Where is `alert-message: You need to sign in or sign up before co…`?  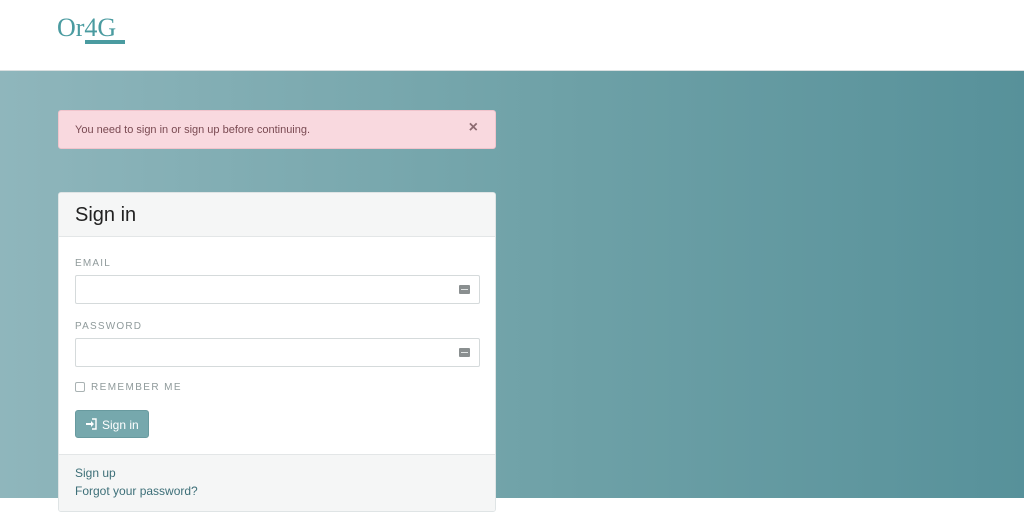 alert-message: You need to sign in or sign up before co… is located at coordinates (193, 130).